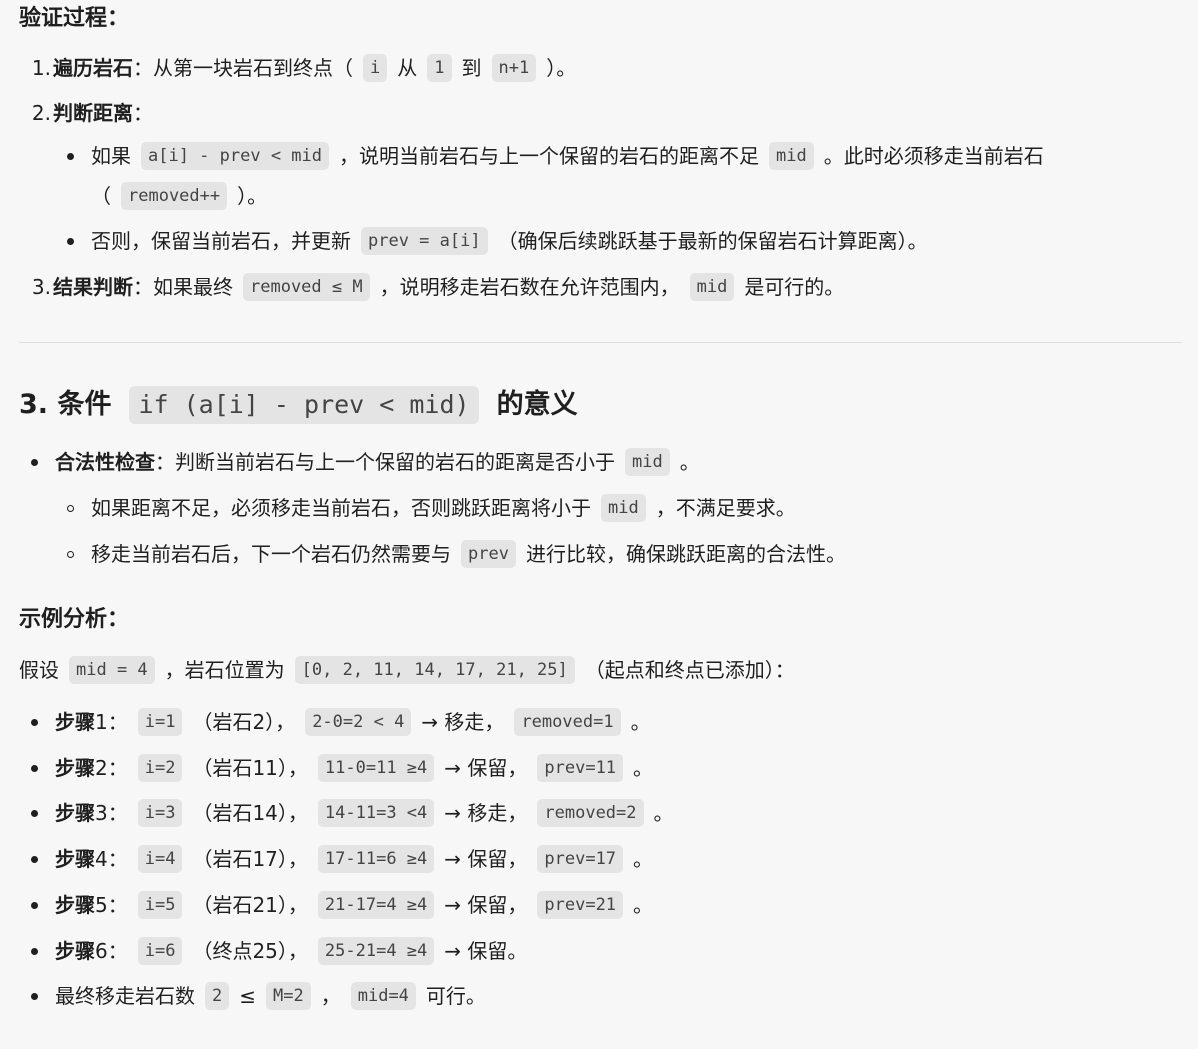 The image size is (1198, 1049). I want to click on inline-code: i=1, so click(160, 722).